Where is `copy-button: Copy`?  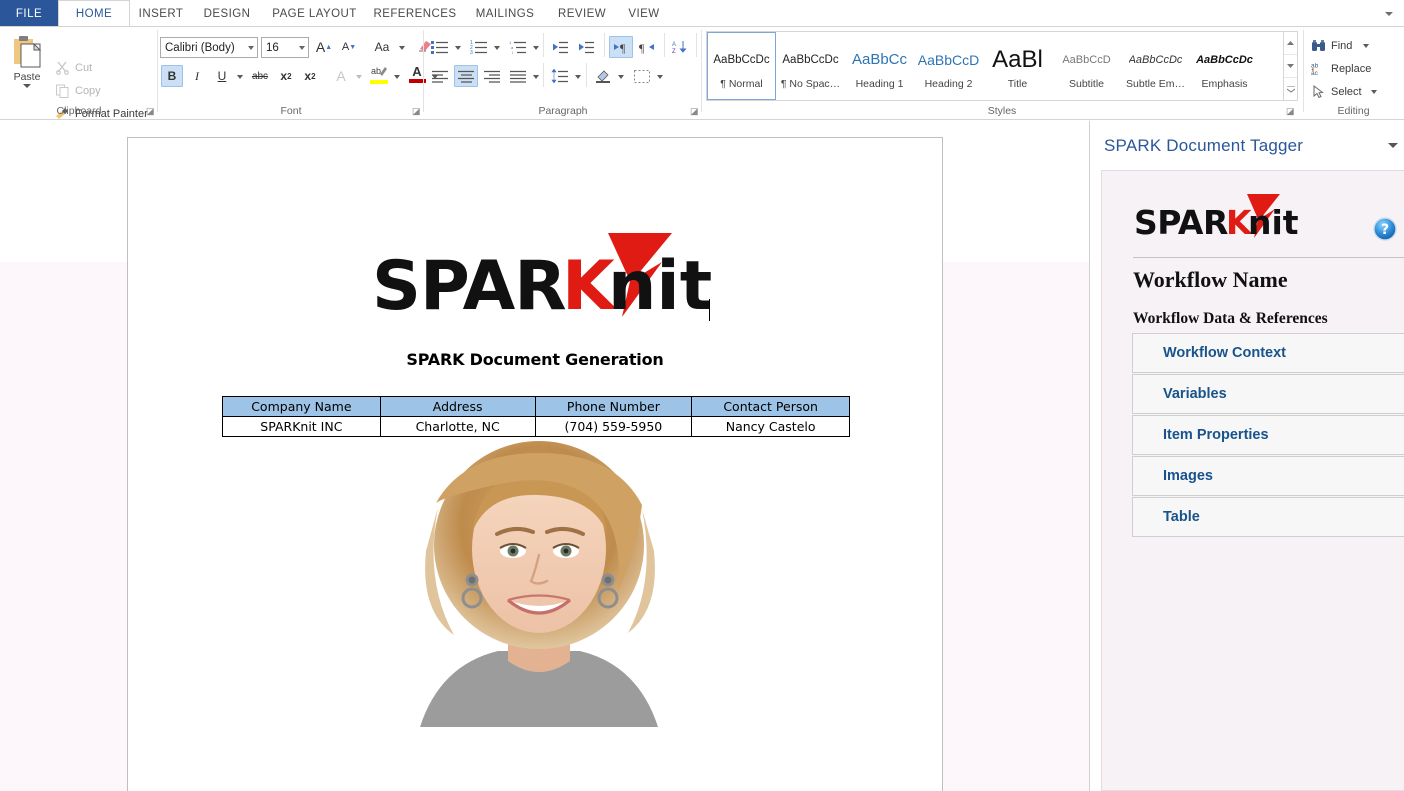 copy-button: Copy is located at coordinates (78, 90).